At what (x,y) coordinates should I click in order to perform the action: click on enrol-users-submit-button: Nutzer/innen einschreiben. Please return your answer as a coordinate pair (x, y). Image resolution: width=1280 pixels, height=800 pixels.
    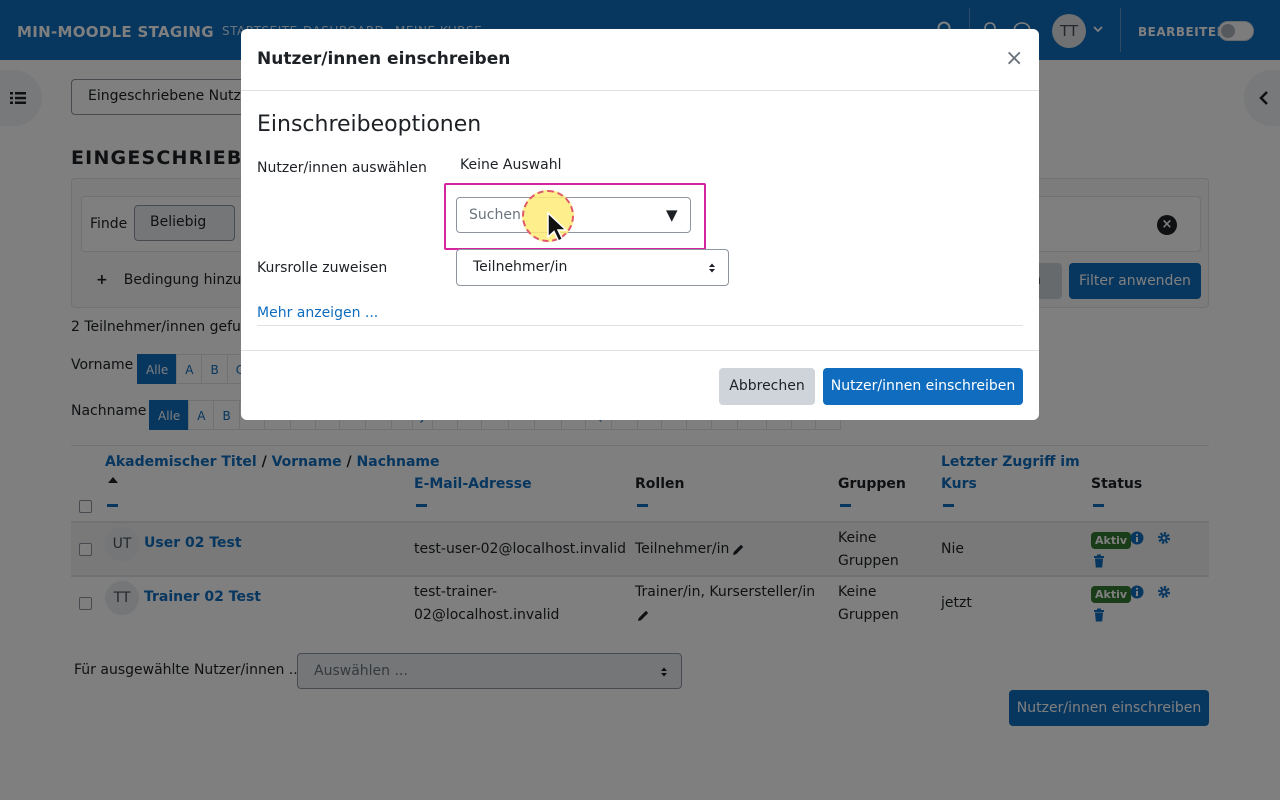
    Looking at the image, I should click on (923, 386).